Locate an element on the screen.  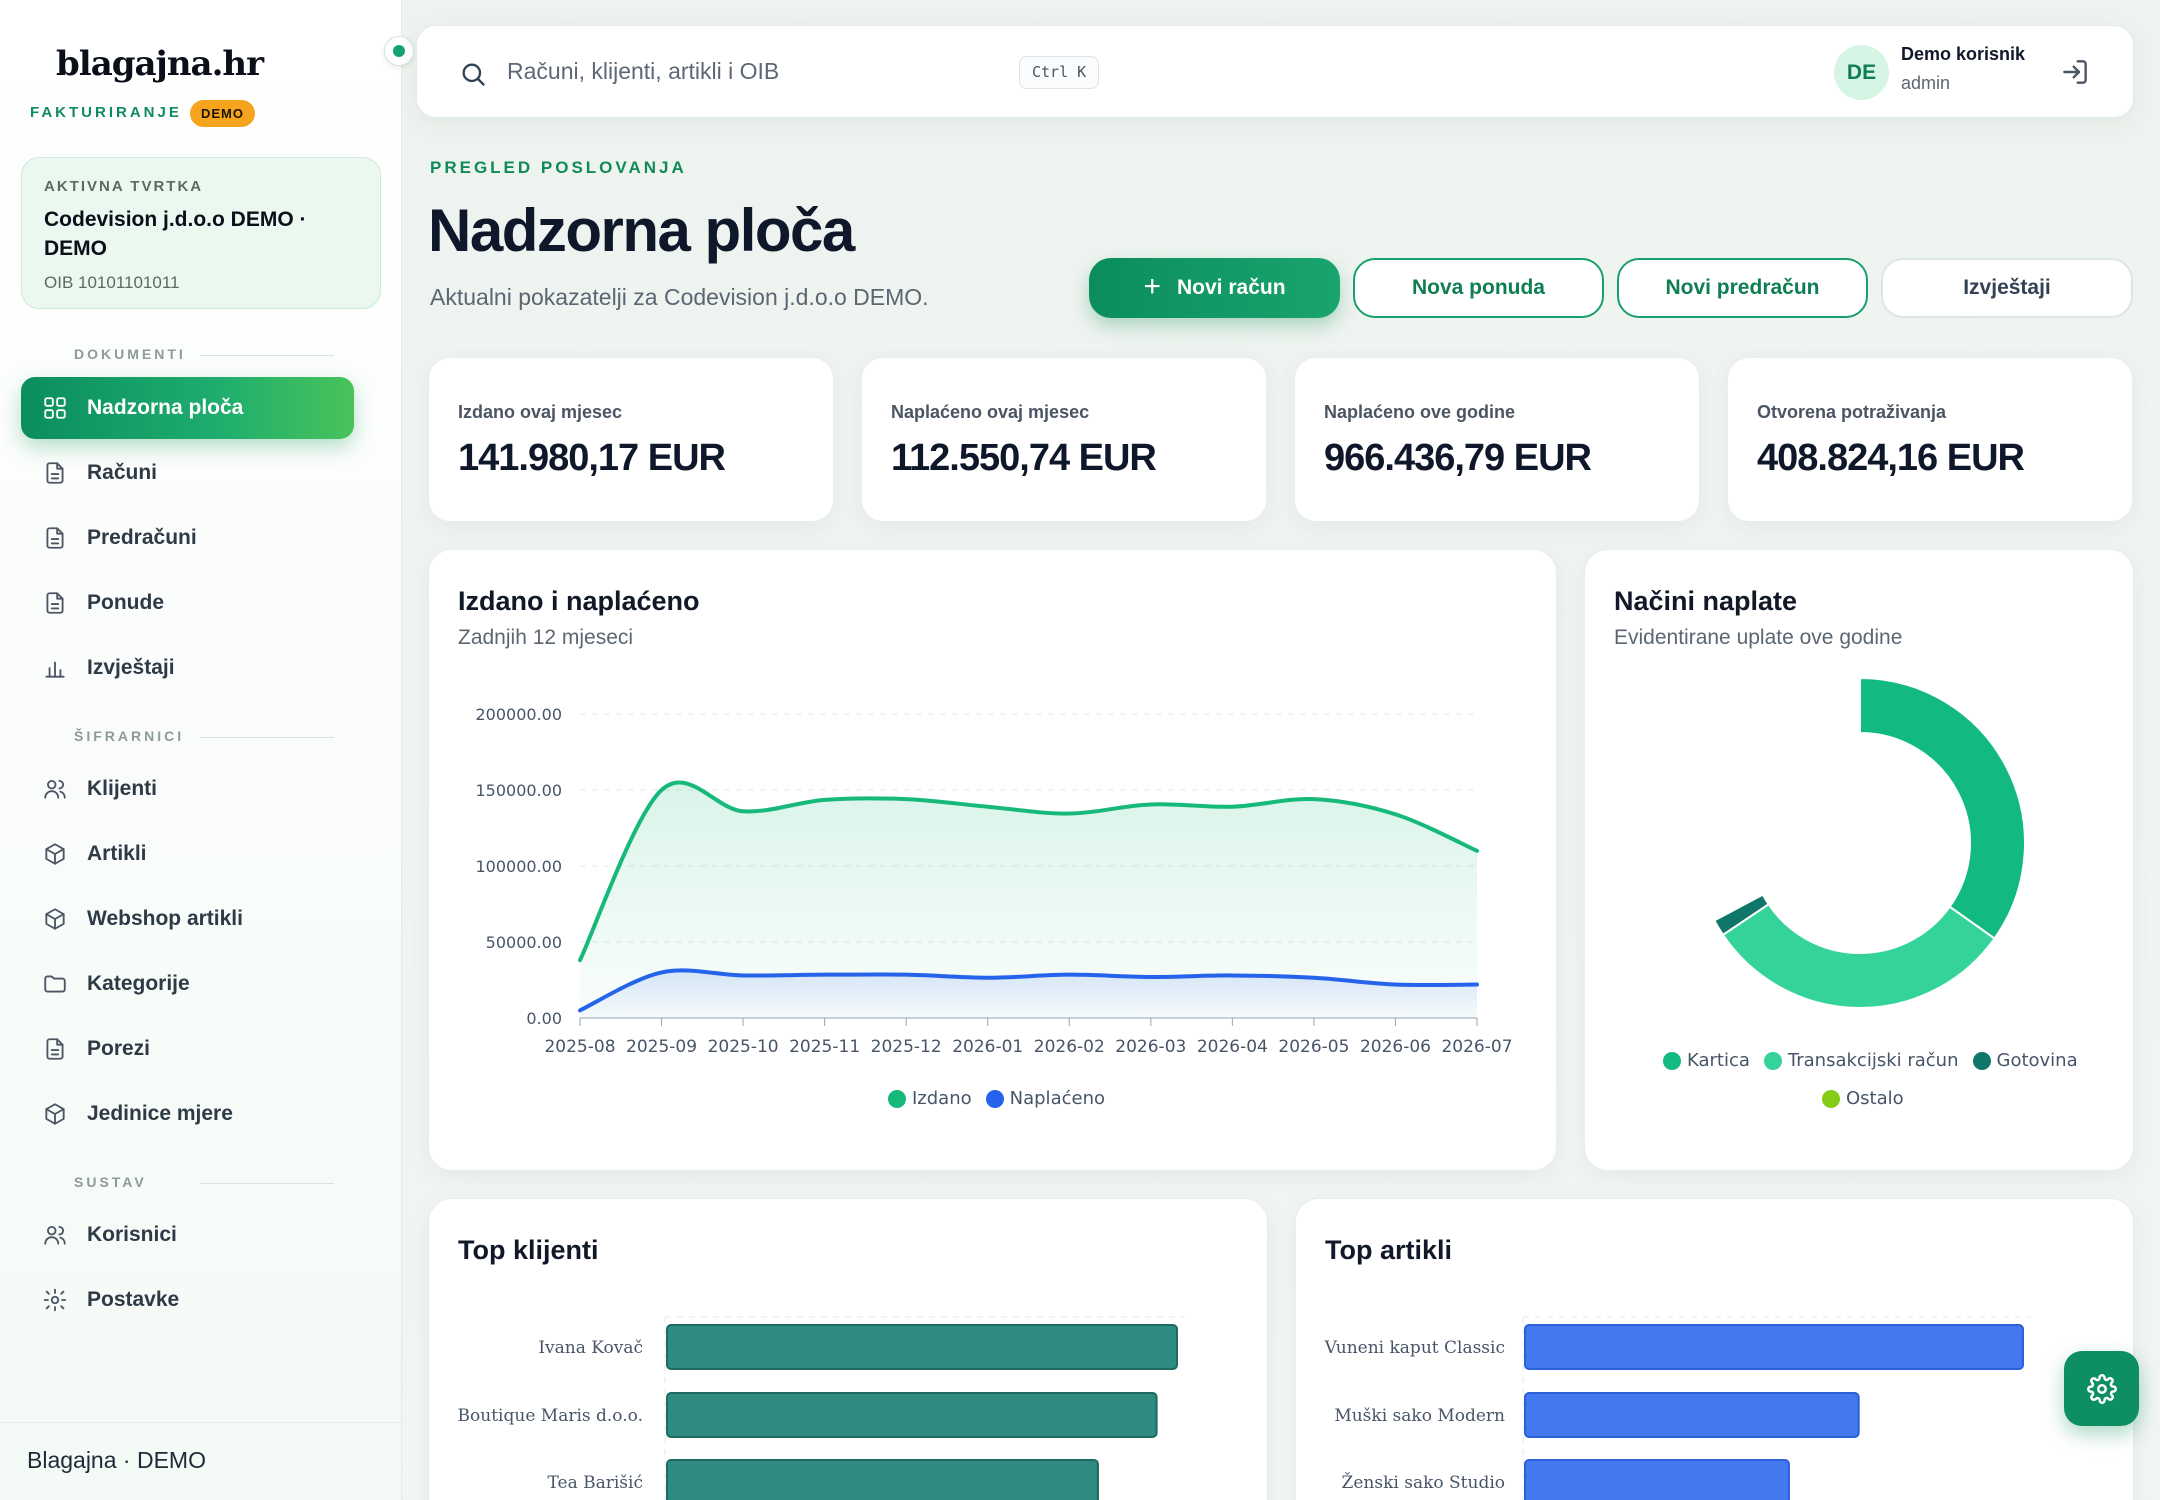
legend-label-other: Ostalo is located at coordinates (1875, 1098).